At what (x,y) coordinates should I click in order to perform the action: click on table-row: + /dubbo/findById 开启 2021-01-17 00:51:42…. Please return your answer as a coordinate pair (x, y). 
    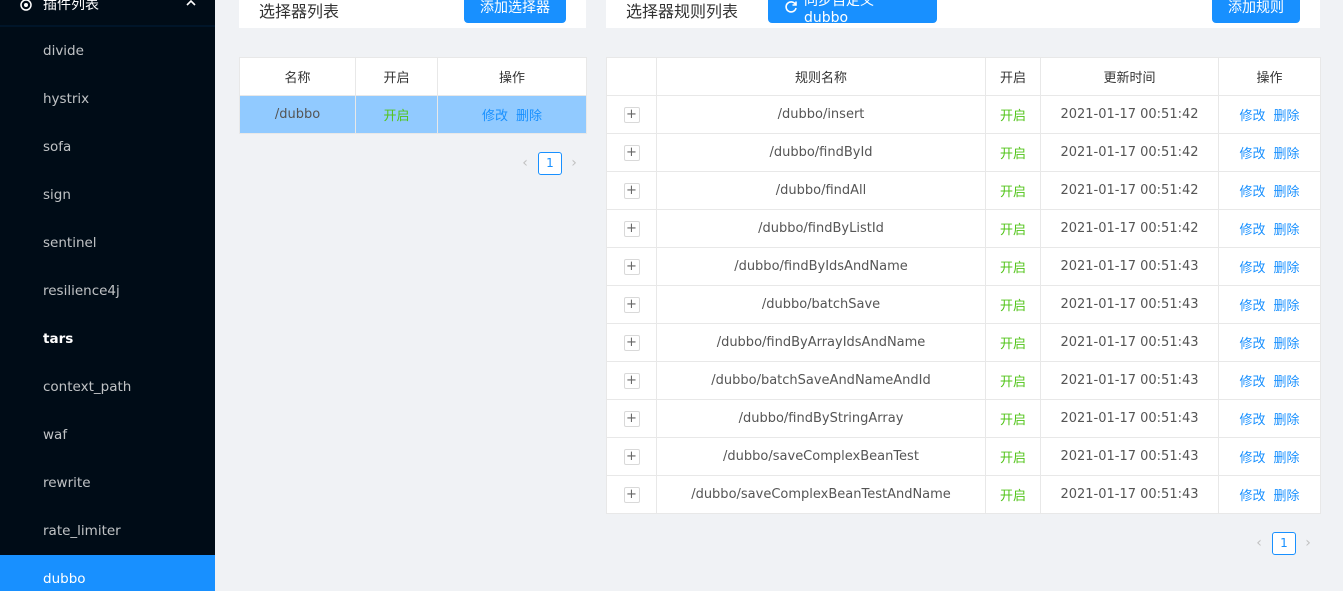
    Looking at the image, I should click on (963, 152).